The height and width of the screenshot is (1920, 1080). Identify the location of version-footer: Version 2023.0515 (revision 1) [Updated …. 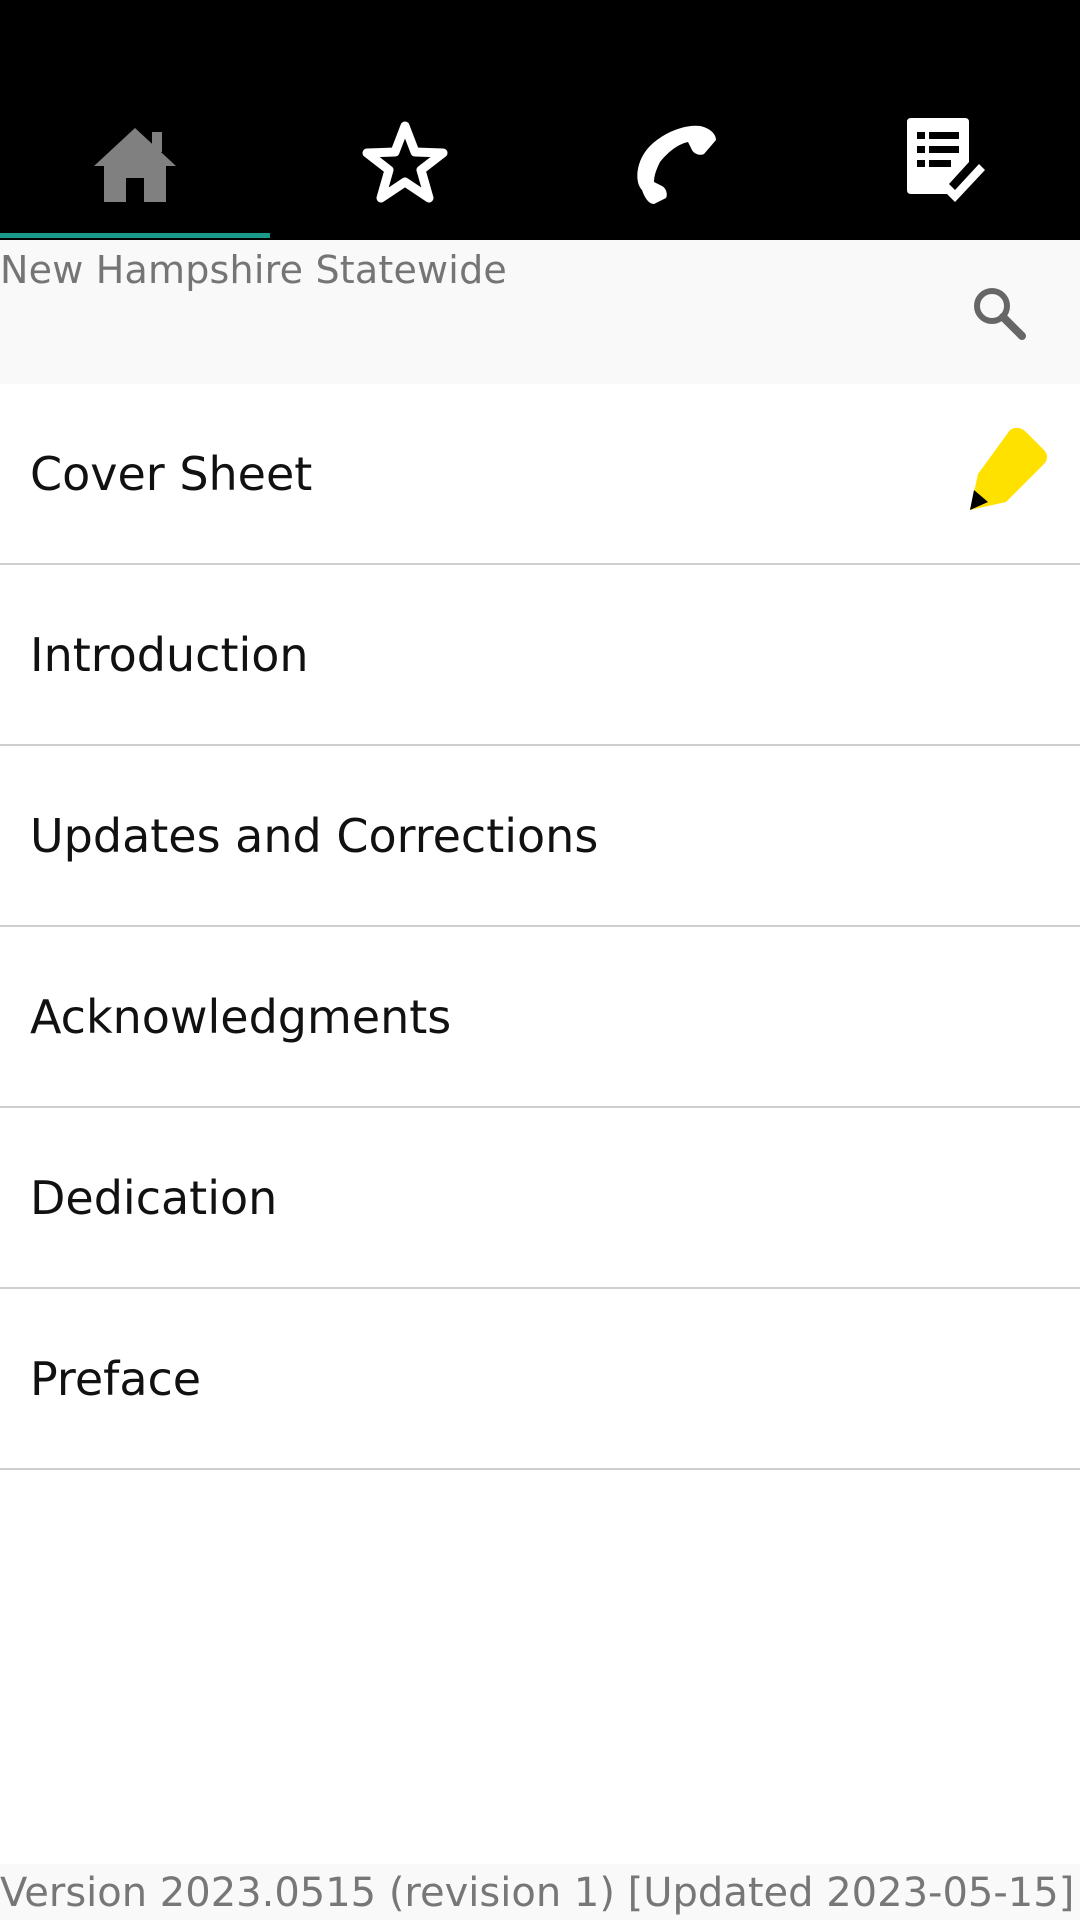
(540, 1892).